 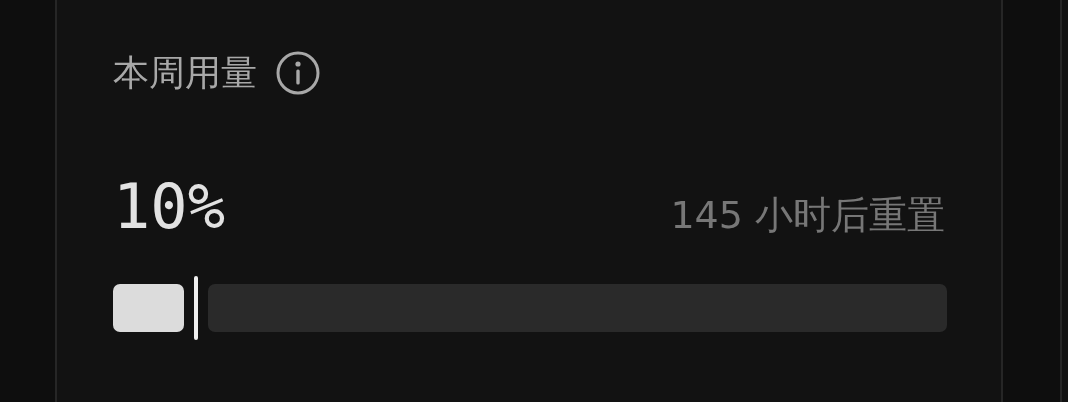 I want to click on usage-percent: 10%, so click(x=169, y=207).